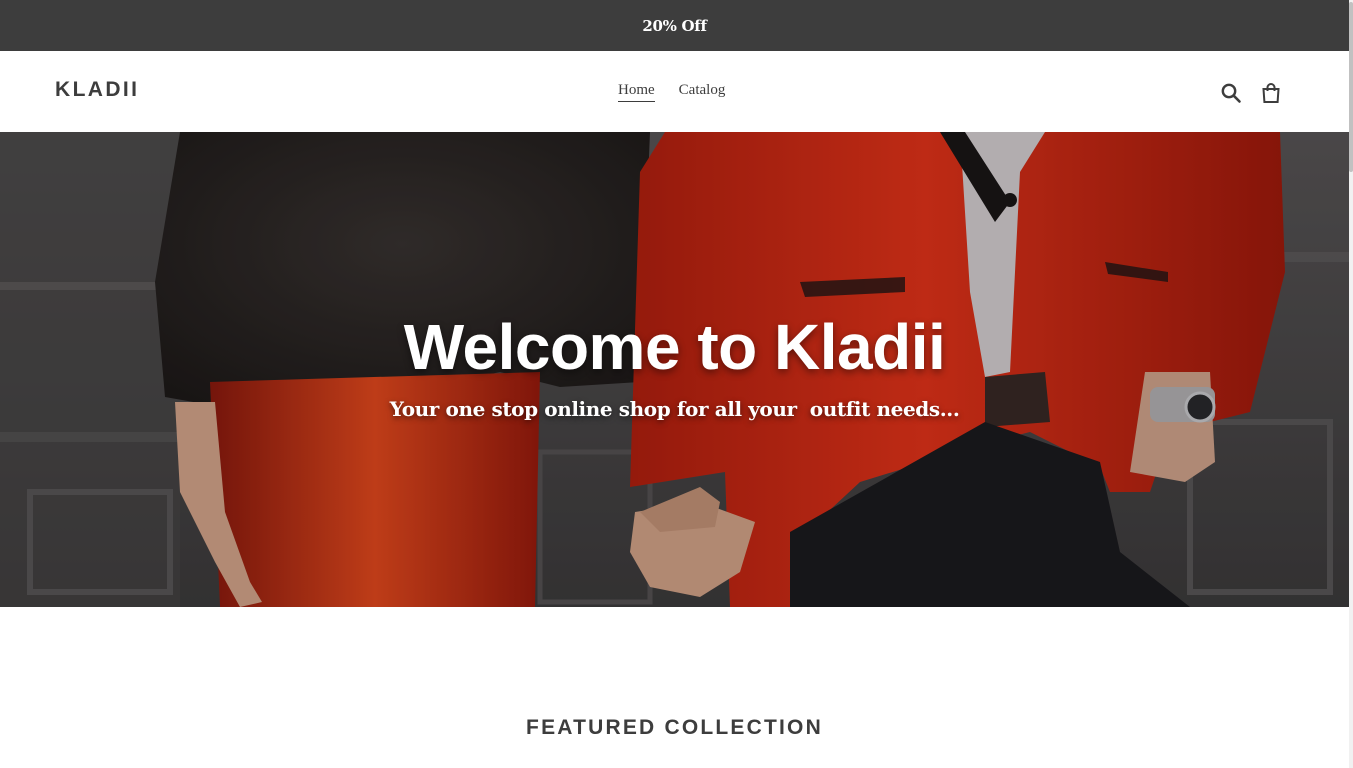  I want to click on hero-title: Welcome to Kladii, so click(674, 347).